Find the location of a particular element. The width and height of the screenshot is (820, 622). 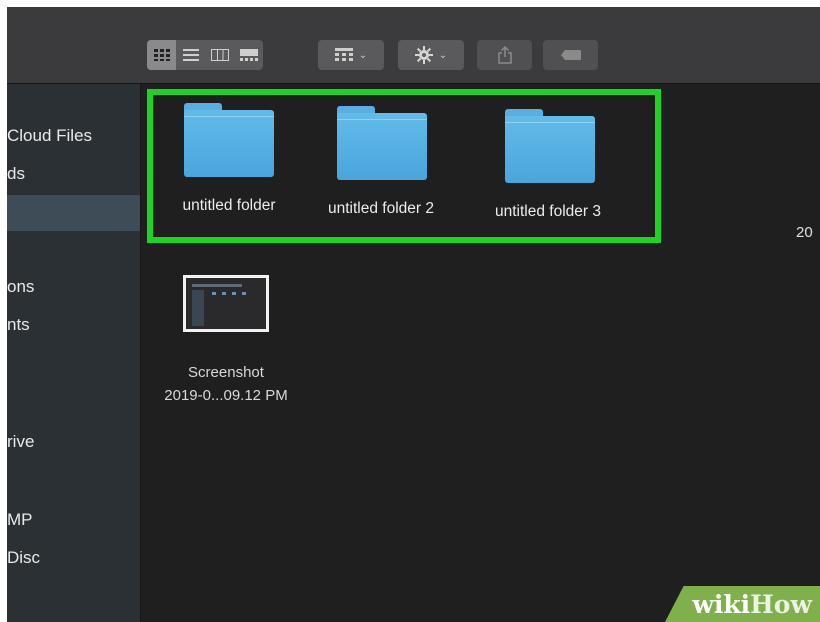

file-name-line1: Screenshot is located at coordinates (226, 372).